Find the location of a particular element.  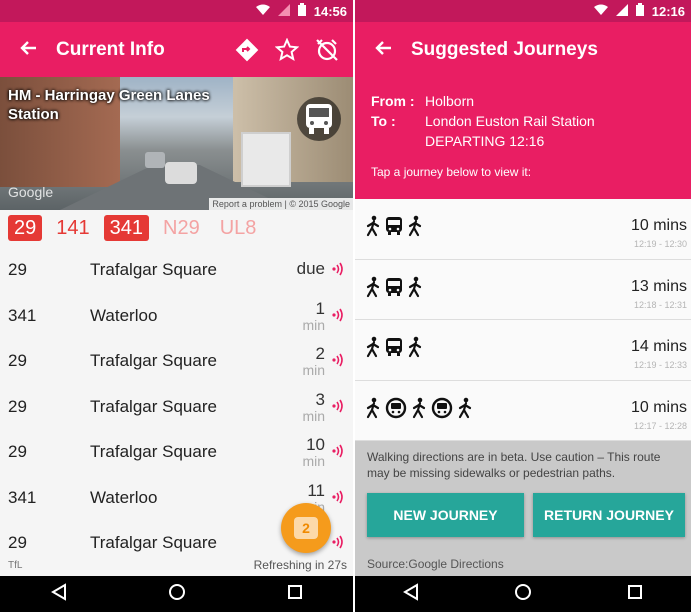

alarm-off-icon is located at coordinates (327, 50).